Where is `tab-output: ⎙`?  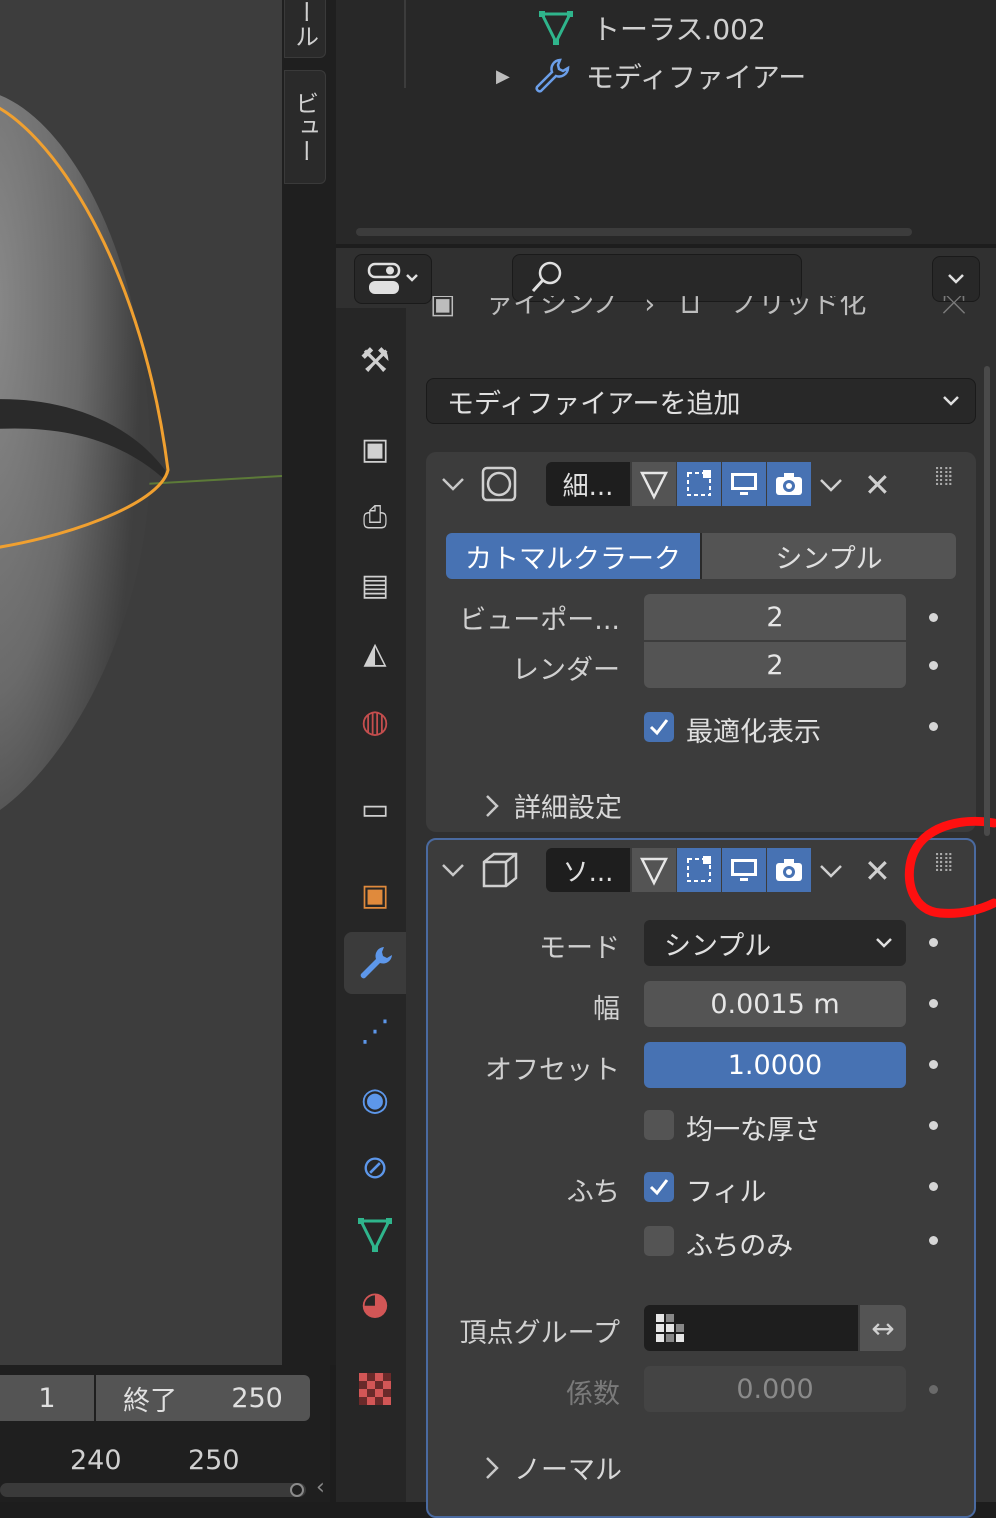
tab-output: ⎙ is located at coordinates (375, 517).